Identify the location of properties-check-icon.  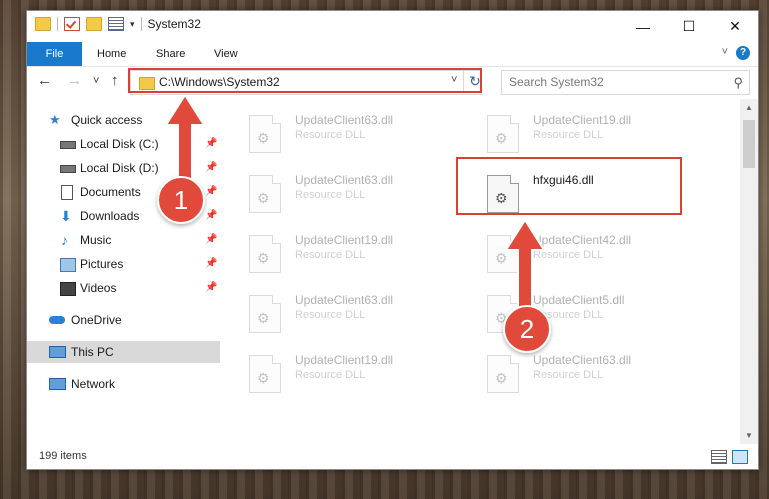
(72, 24).